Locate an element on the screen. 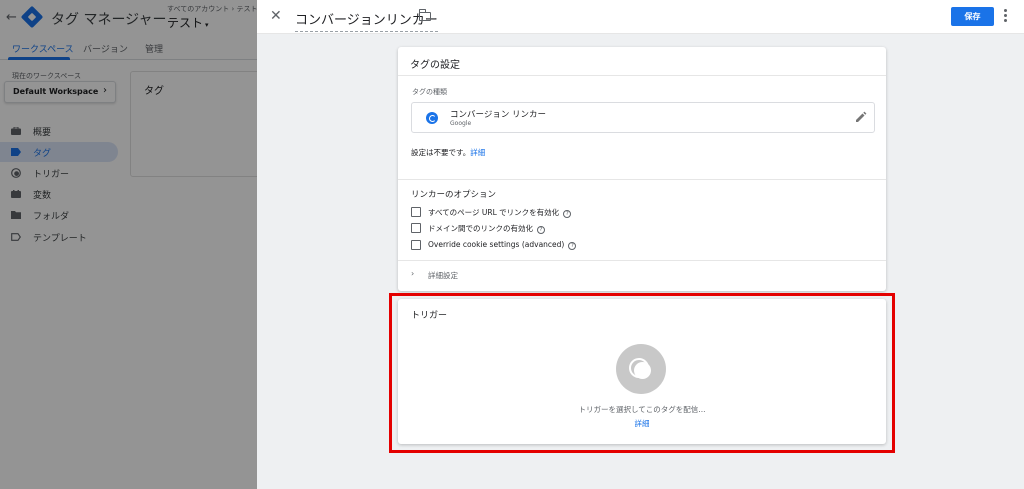  tag-type-label: タグの種類 is located at coordinates (429, 92).